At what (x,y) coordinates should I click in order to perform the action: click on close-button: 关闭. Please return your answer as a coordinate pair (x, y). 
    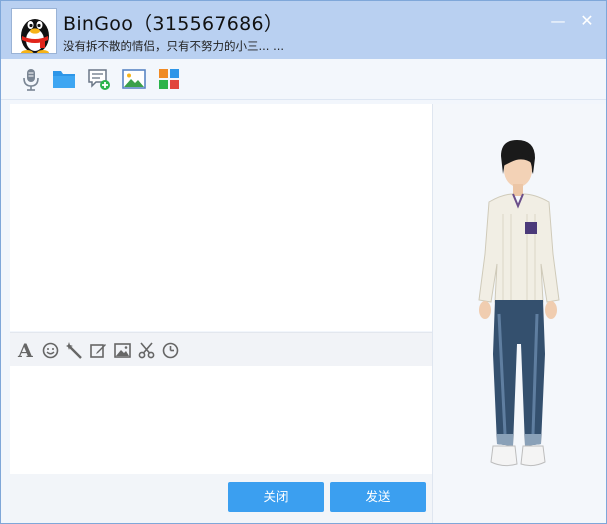
    Looking at the image, I should click on (276, 497).